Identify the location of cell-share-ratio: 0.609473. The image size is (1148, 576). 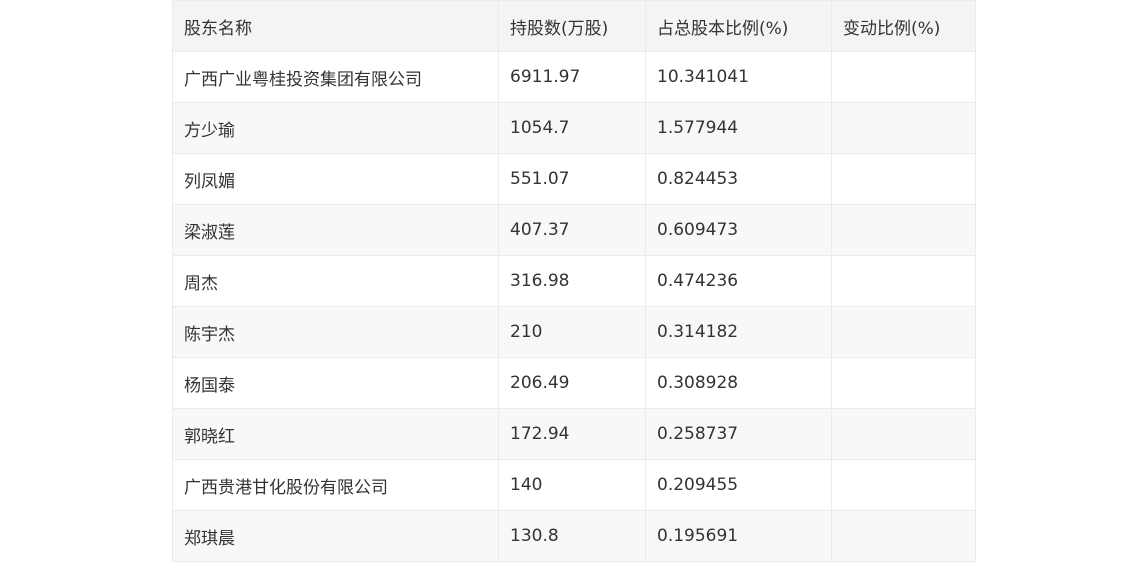
(738, 230).